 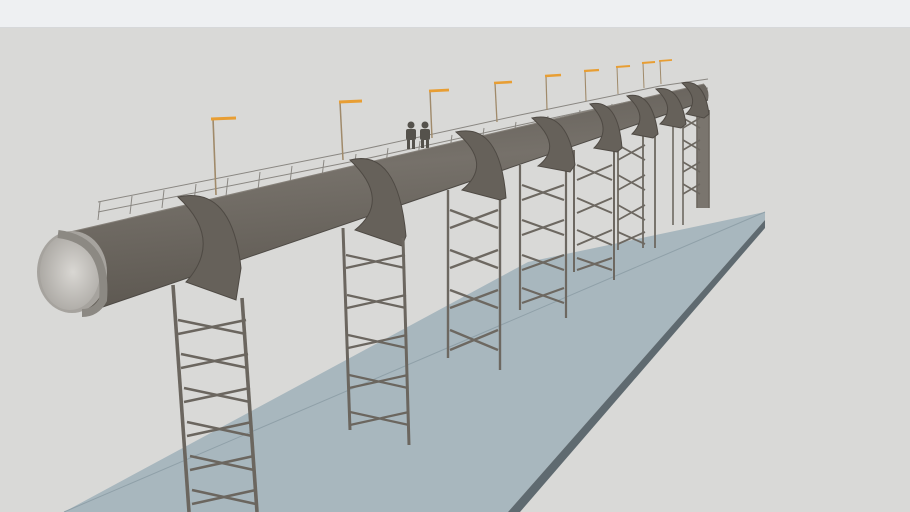 I want to click on pipe-opening, so click(x=72, y=273).